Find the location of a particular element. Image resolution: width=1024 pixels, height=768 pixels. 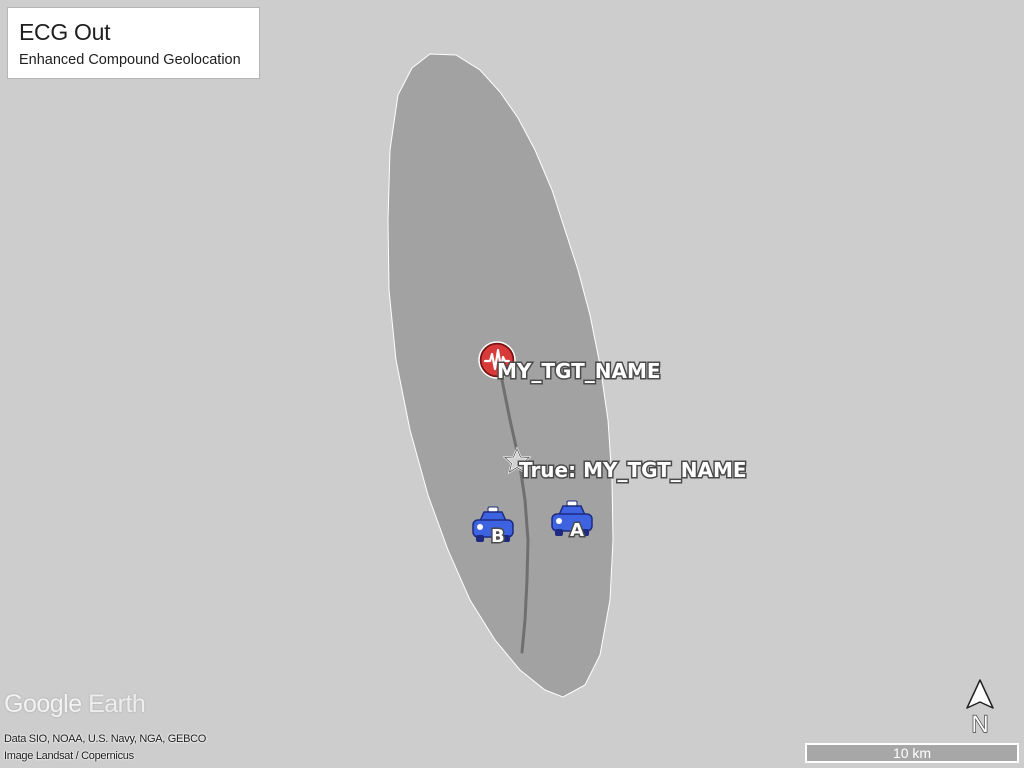

vehicle-a-label: A is located at coordinates (577, 530).